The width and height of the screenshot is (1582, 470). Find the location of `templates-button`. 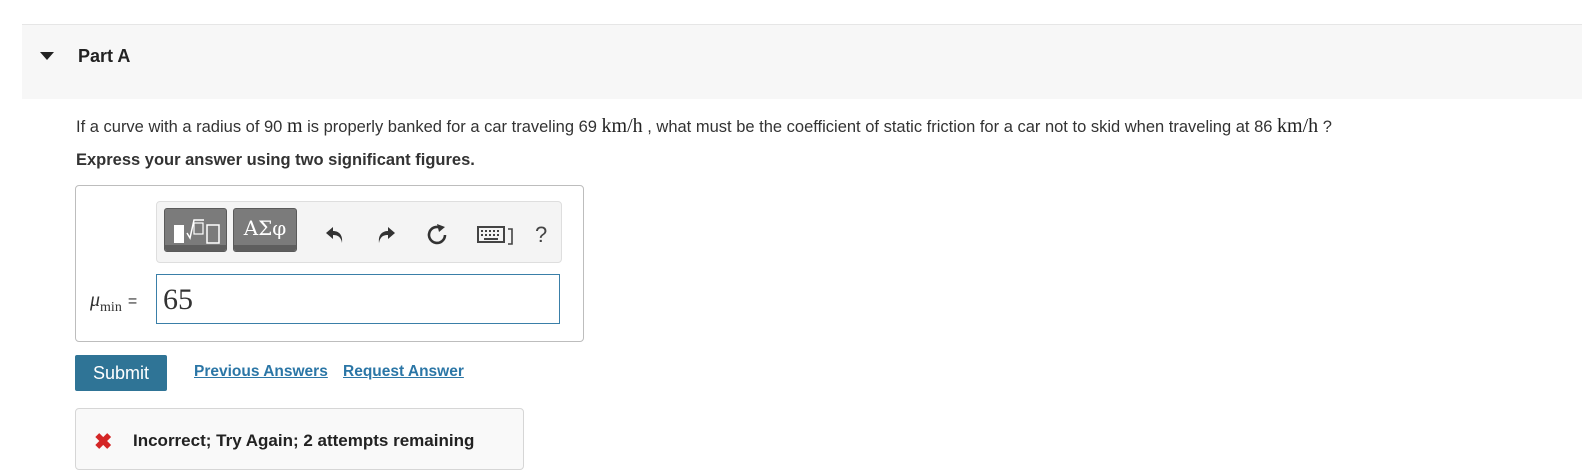

templates-button is located at coordinates (195, 230).